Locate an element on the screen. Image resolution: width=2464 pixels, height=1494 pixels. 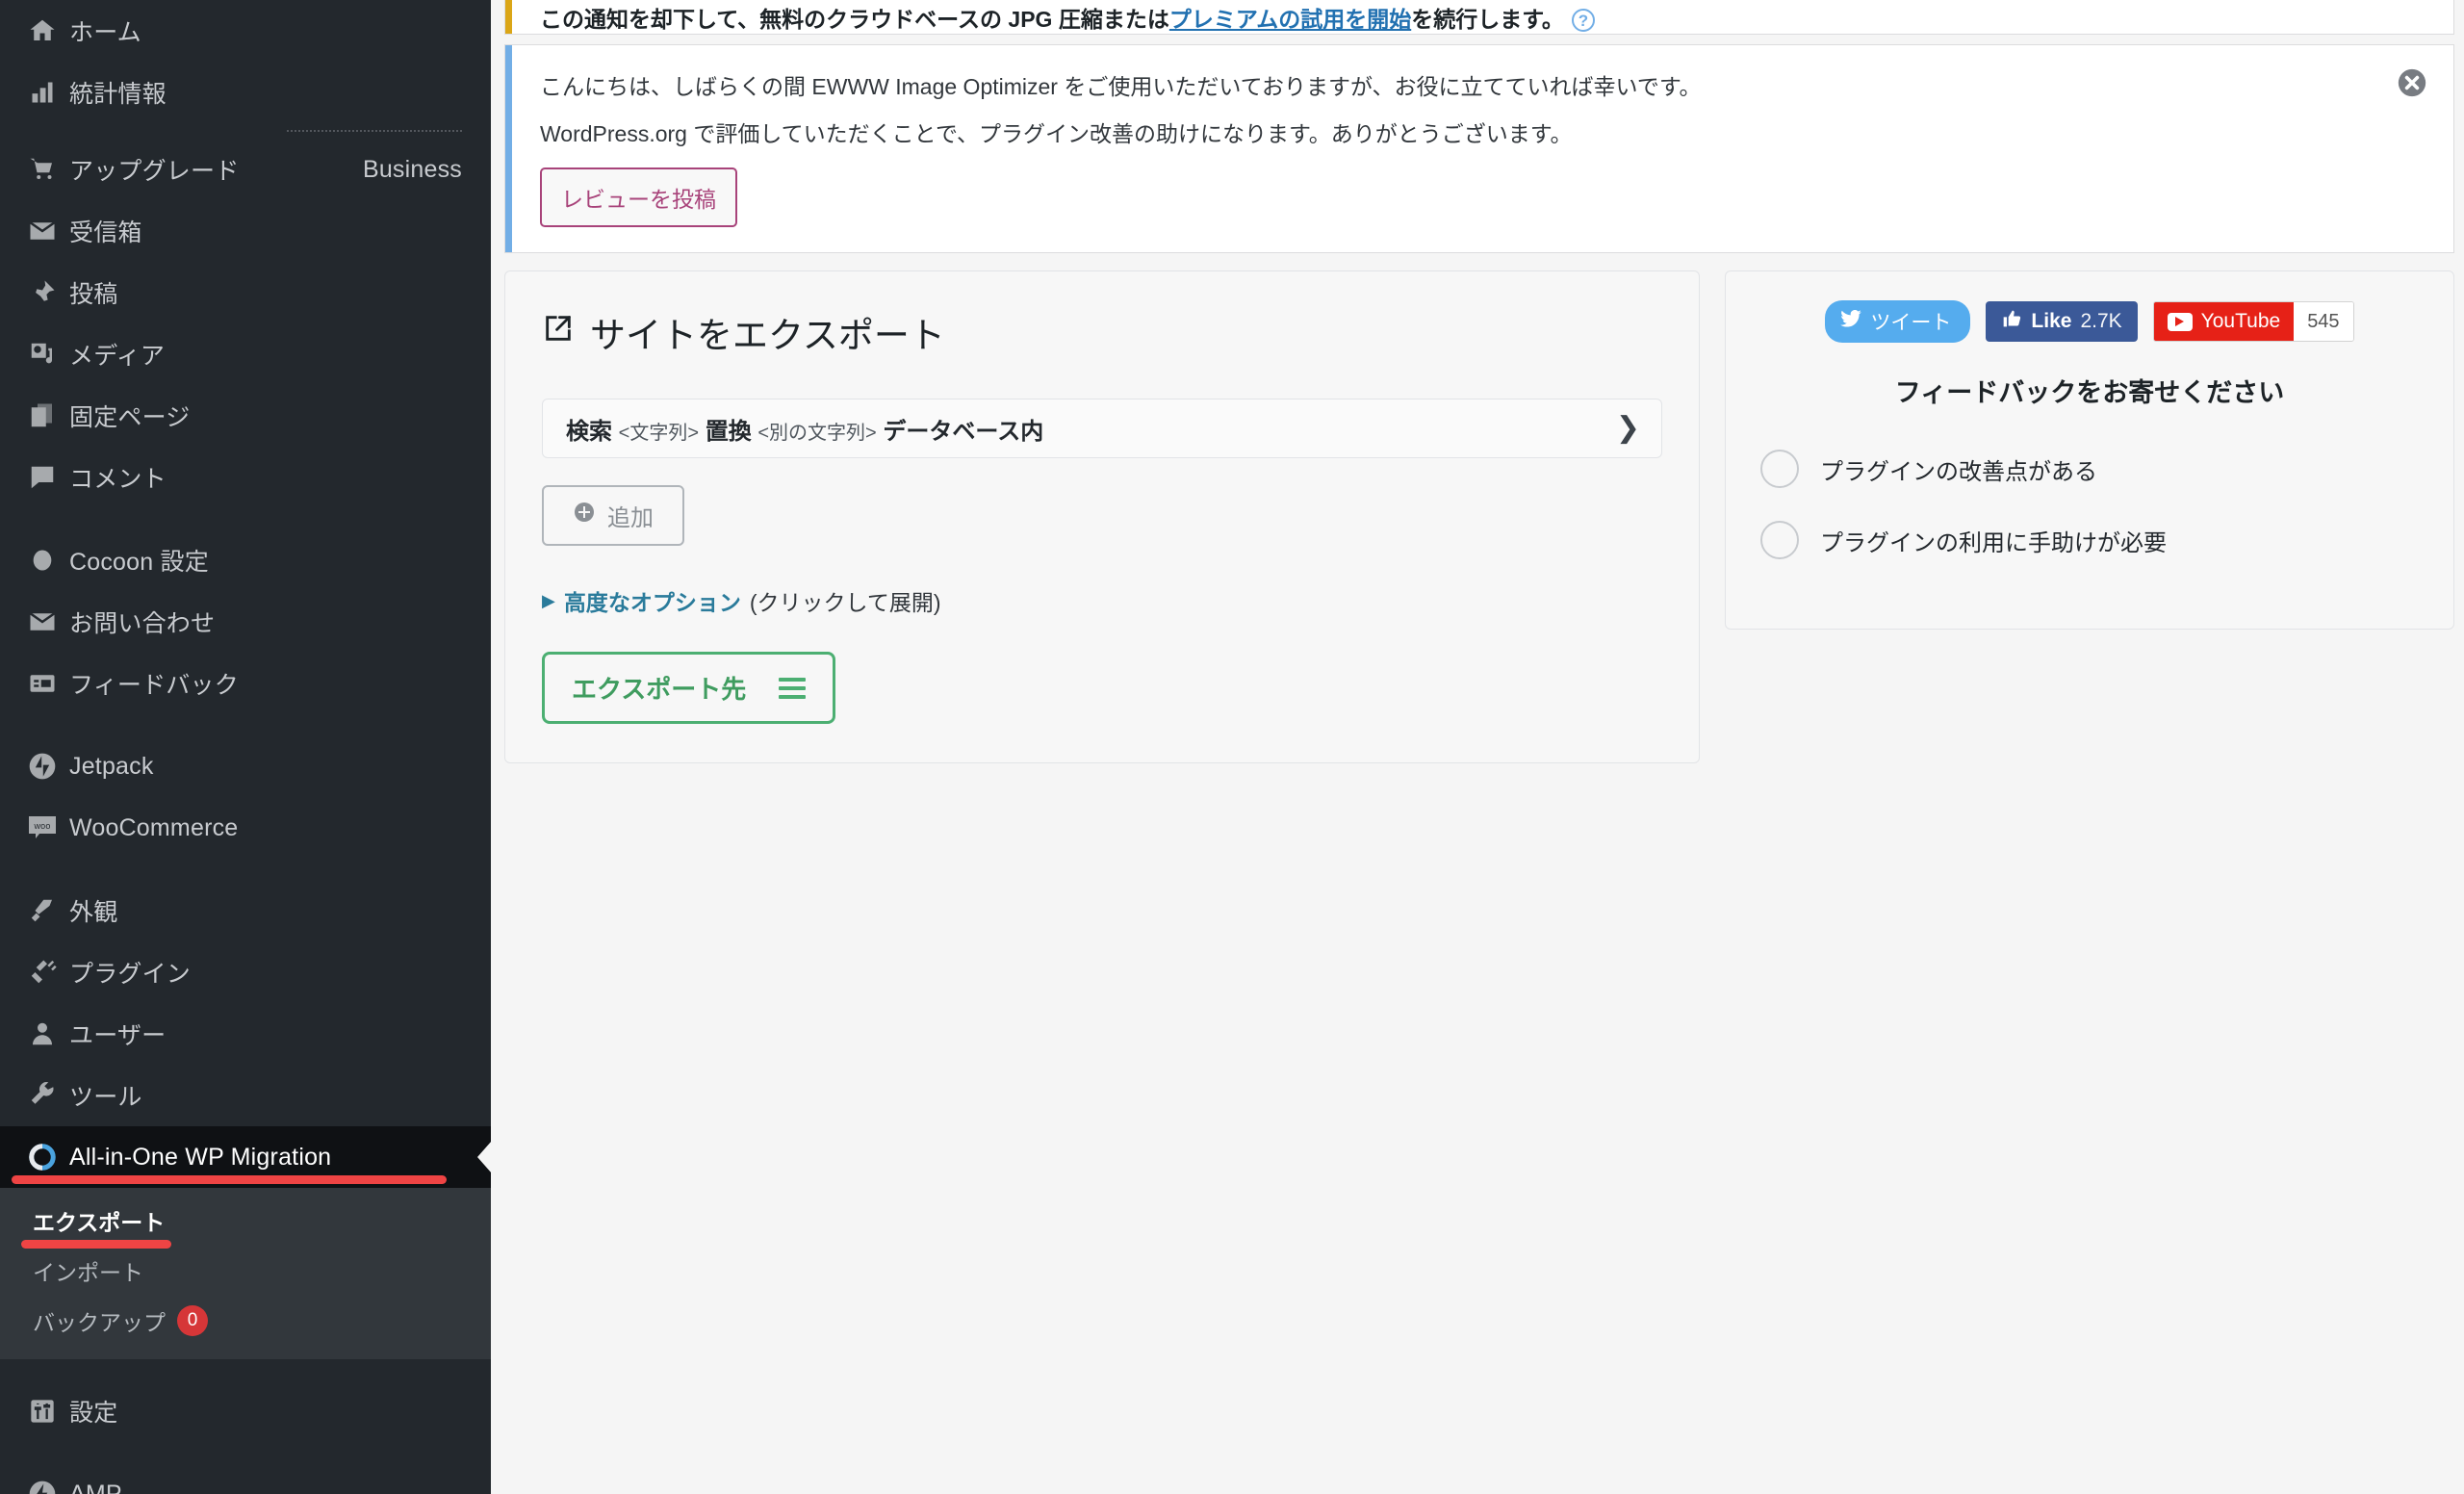
sidebar-item-label: Jetpack is located at coordinates (111, 766).